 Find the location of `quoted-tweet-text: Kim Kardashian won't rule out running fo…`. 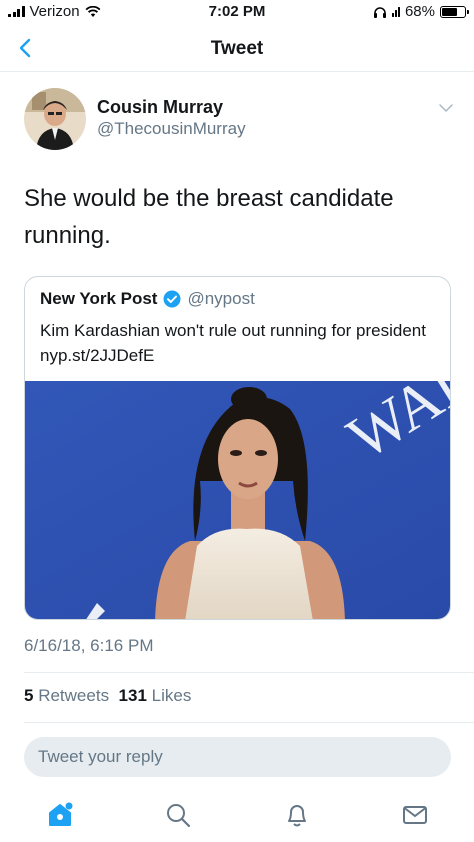

quoted-tweet-text: Kim Kardashian won't rule out running fo… is located at coordinates (233, 343).